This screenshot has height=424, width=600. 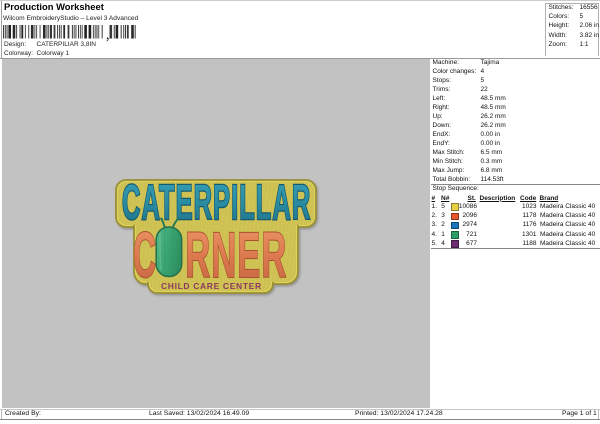 I want to click on svg-text: C, so click(x=144, y=255).